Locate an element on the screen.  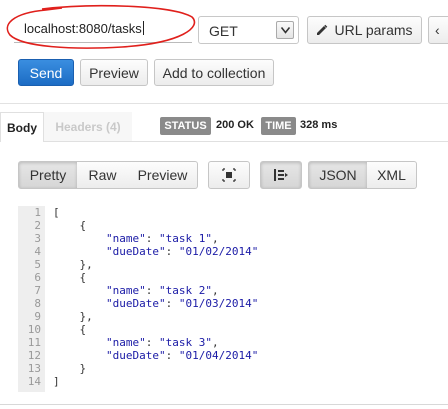
method-select-value: GET is located at coordinates (223, 31).